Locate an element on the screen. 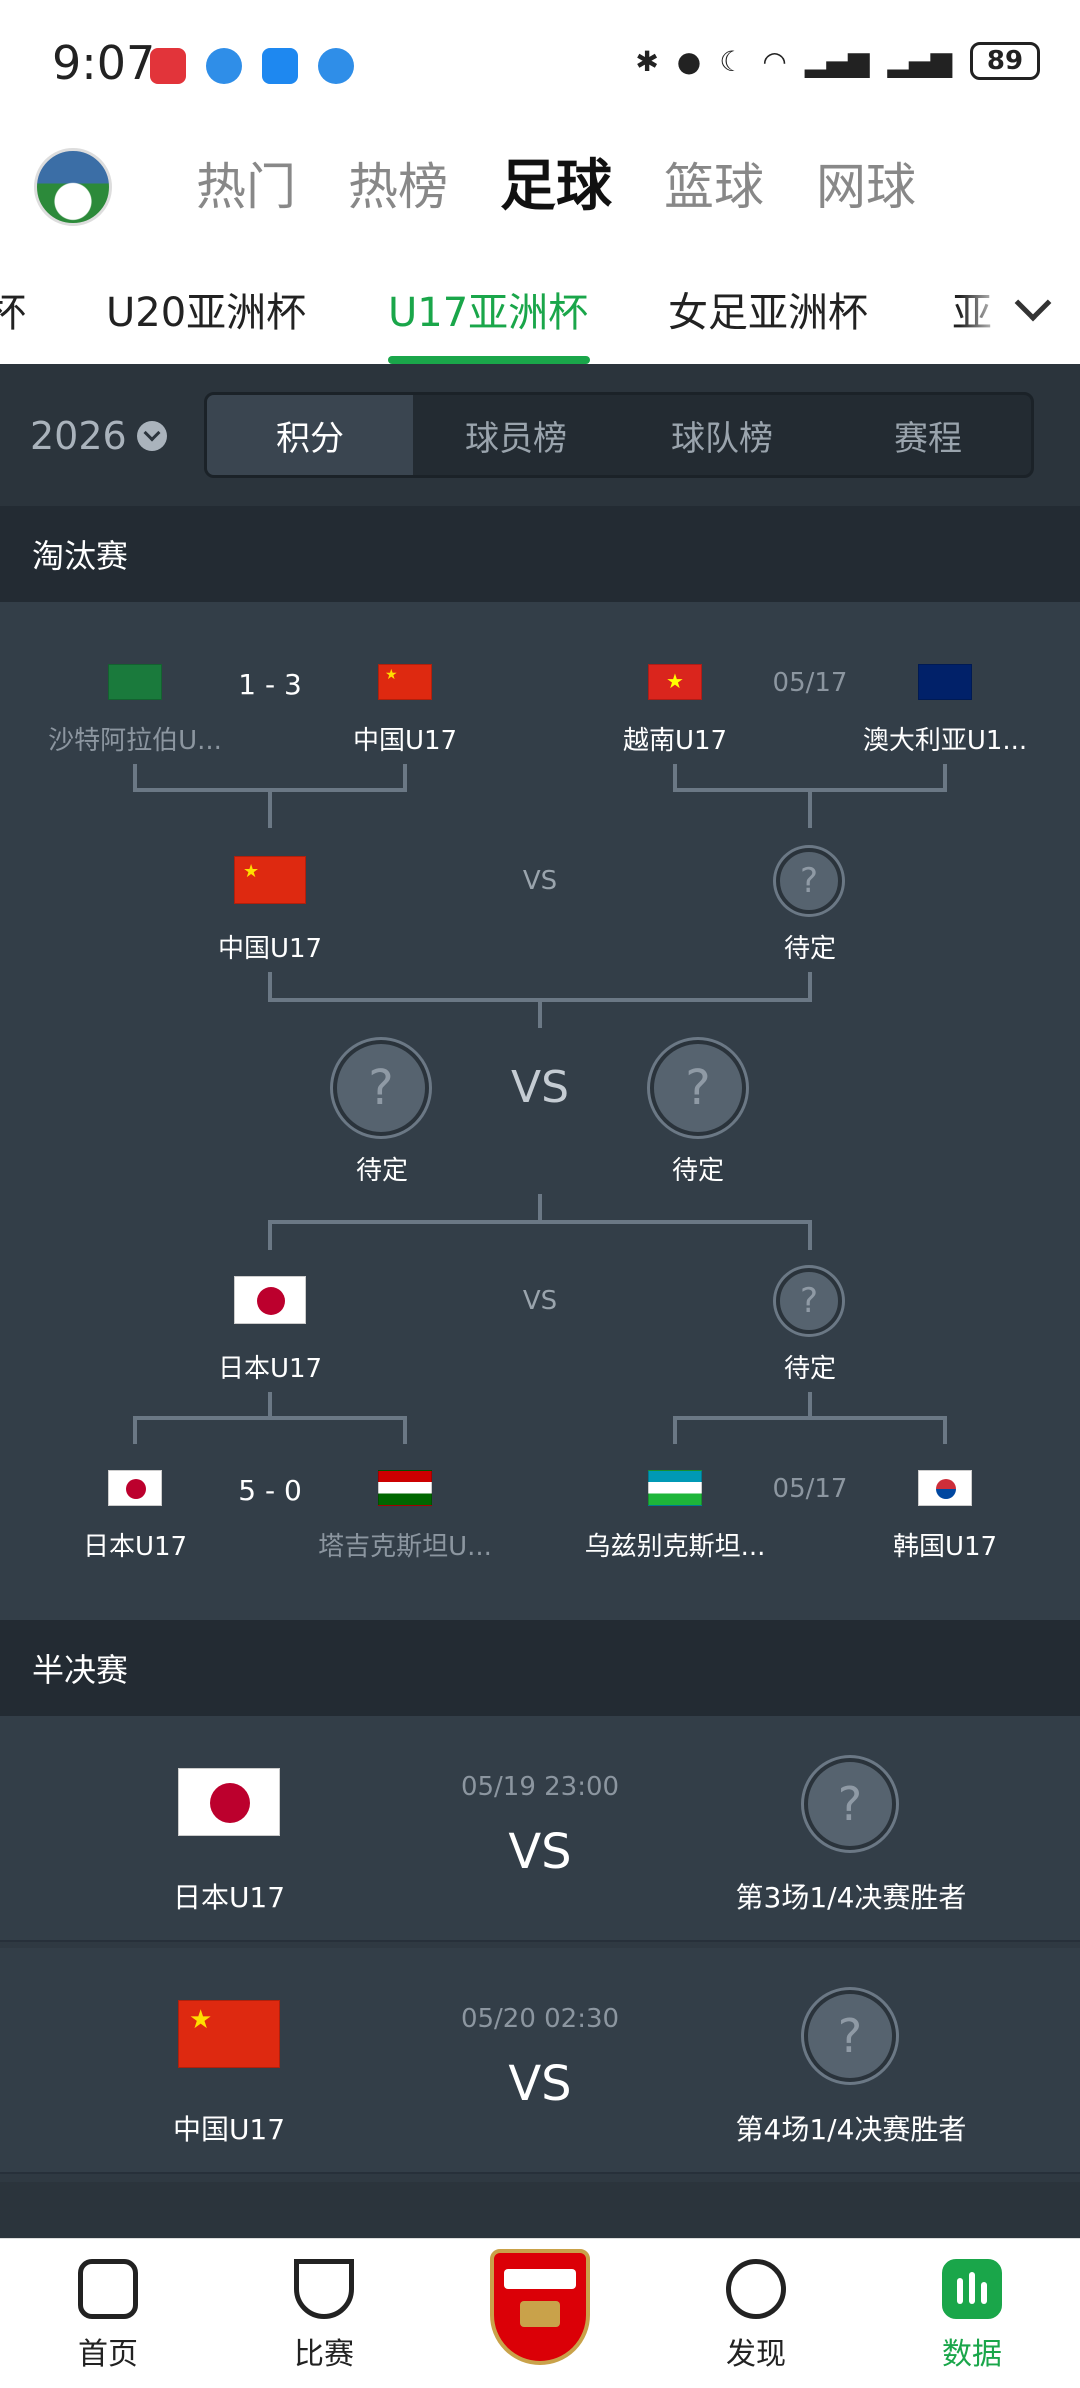 The image size is (1080, 2388). season-selector: 2026 is located at coordinates (98, 436).